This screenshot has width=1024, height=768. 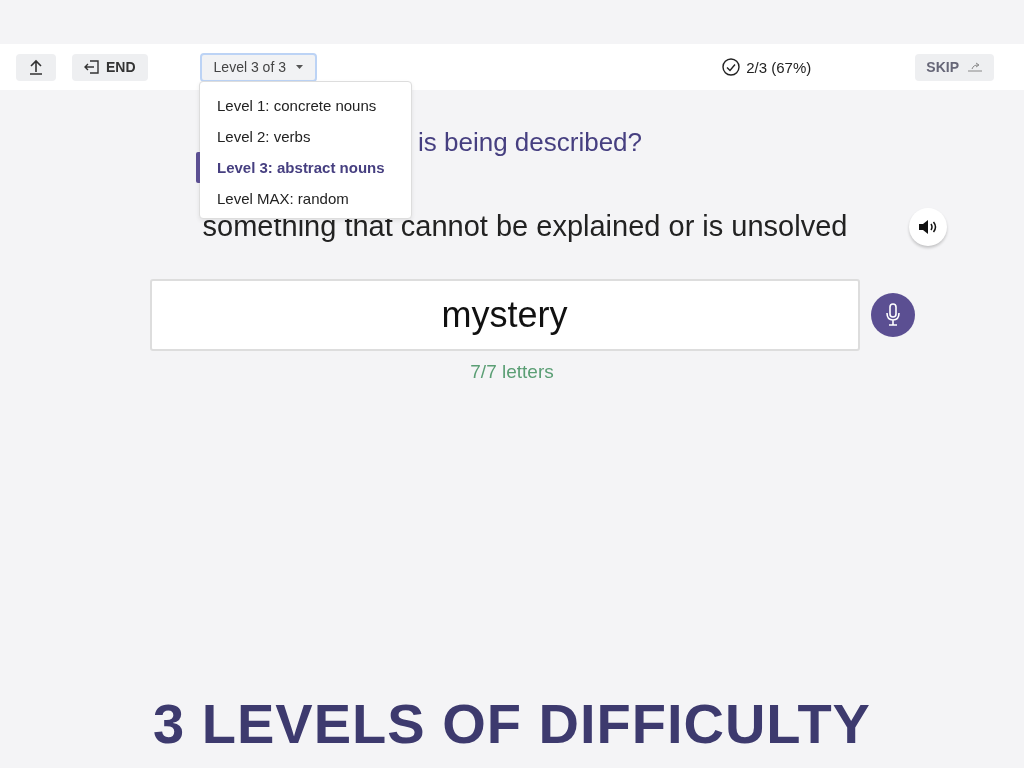 I want to click on share-arrow-icon, so click(x=975, y=67).